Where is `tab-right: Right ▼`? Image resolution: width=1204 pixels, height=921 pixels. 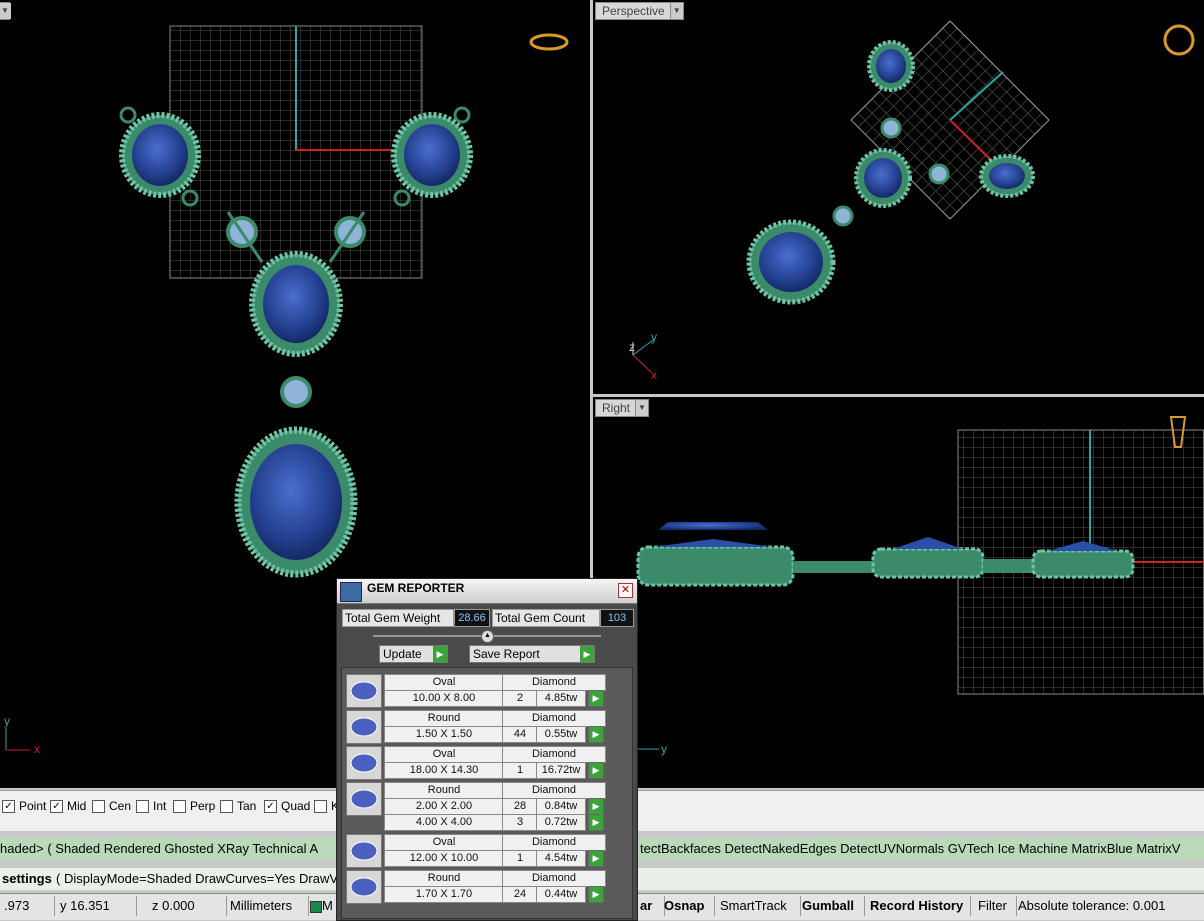 tab-right: Right ▼ is located at coordinates (622, 408).